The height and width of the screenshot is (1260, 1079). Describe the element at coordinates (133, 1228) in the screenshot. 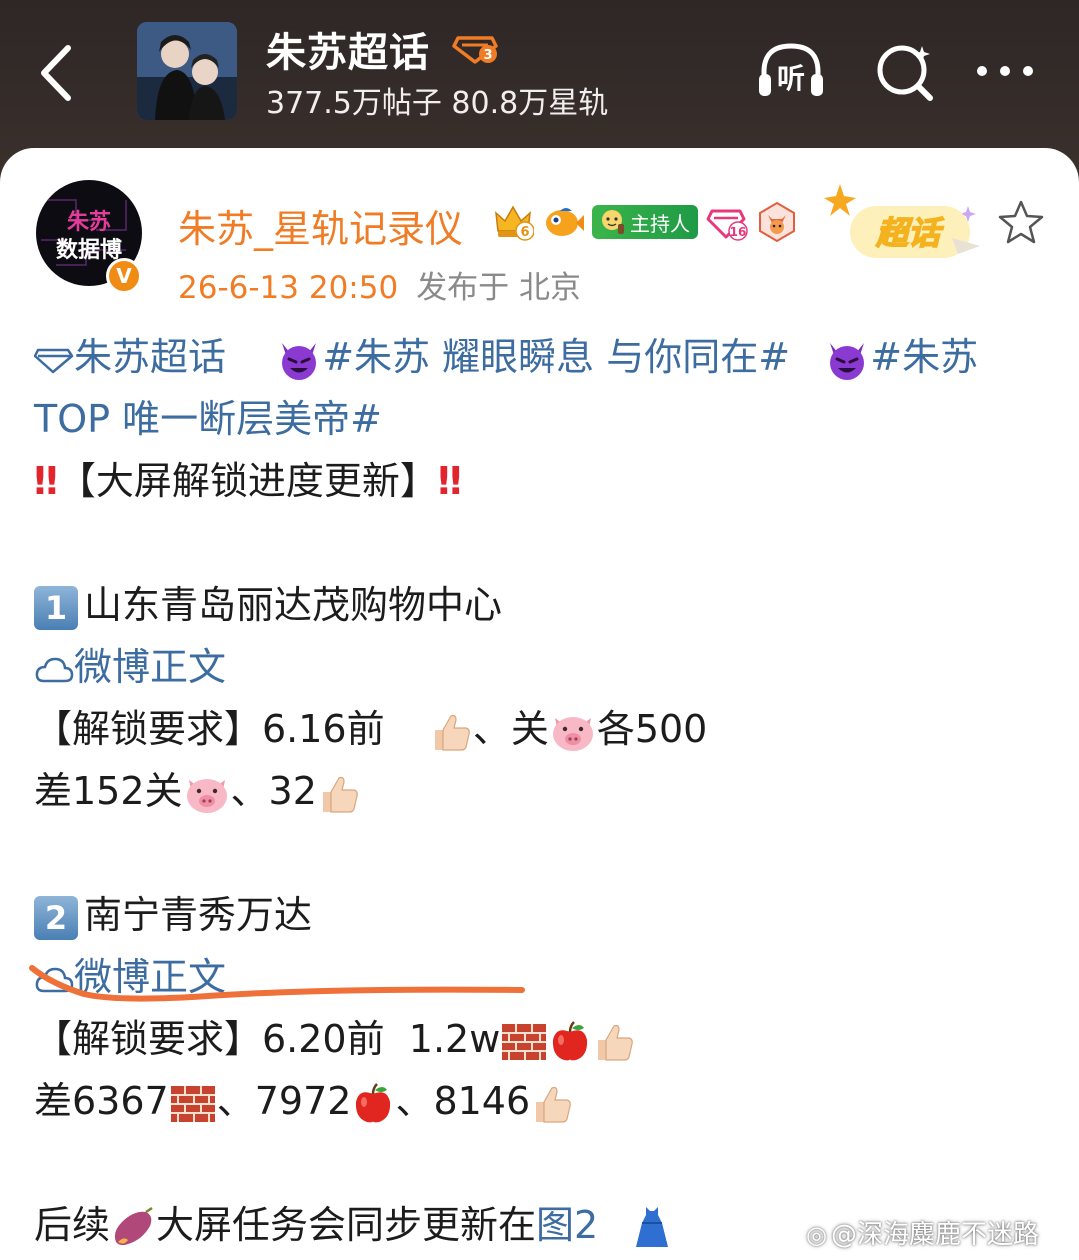

I see `sweet-potato-icon` at that location.